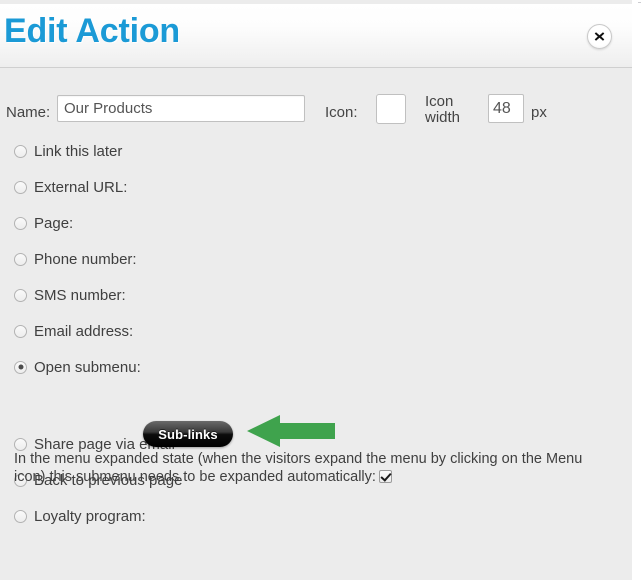 Image resolution: width=644 pixels, height=580 pixels. I want to click on dialog-header: Edit Action, so click(316, 36).